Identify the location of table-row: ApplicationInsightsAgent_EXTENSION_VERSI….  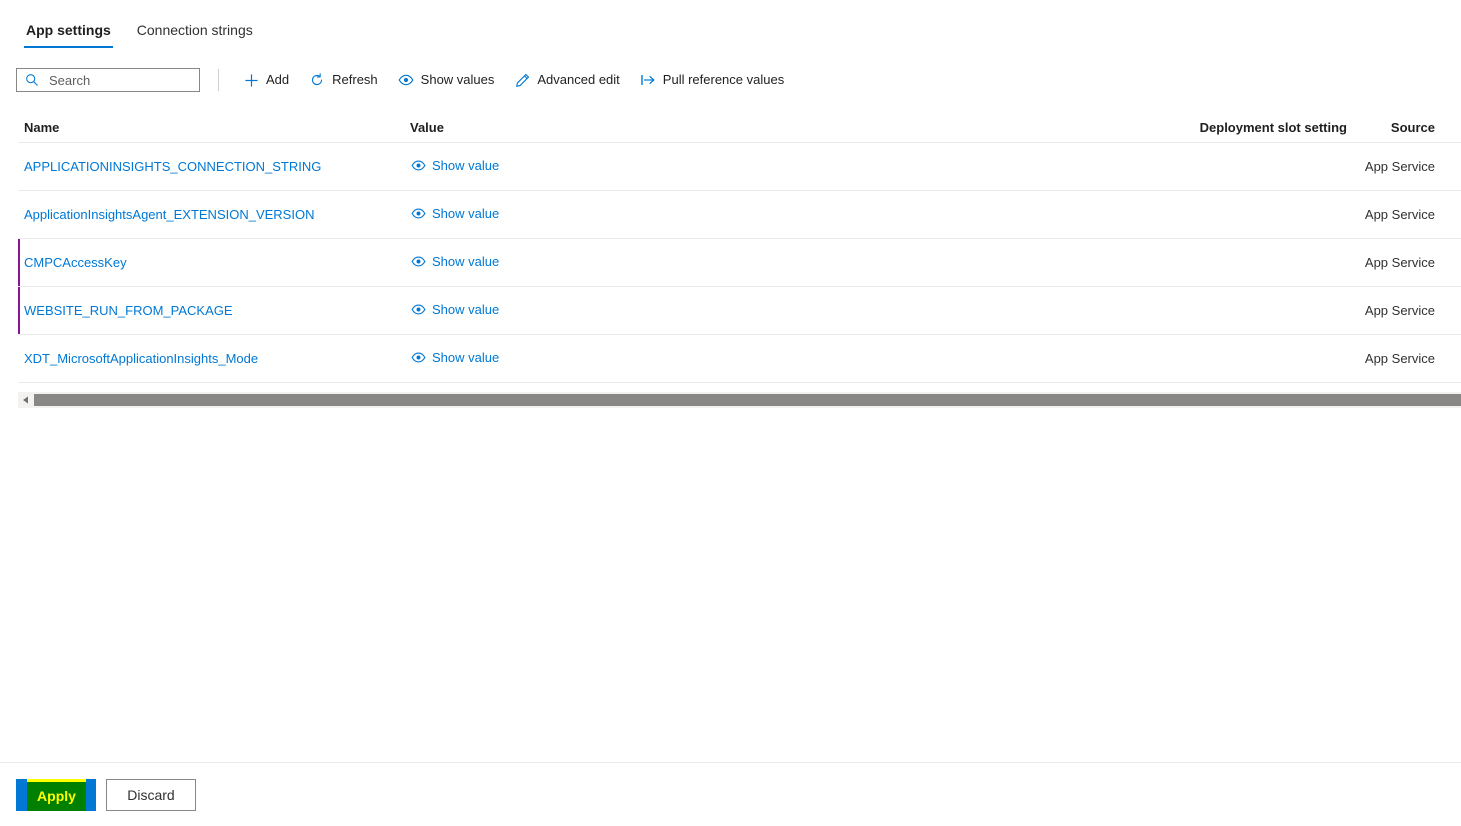
(739, 215).